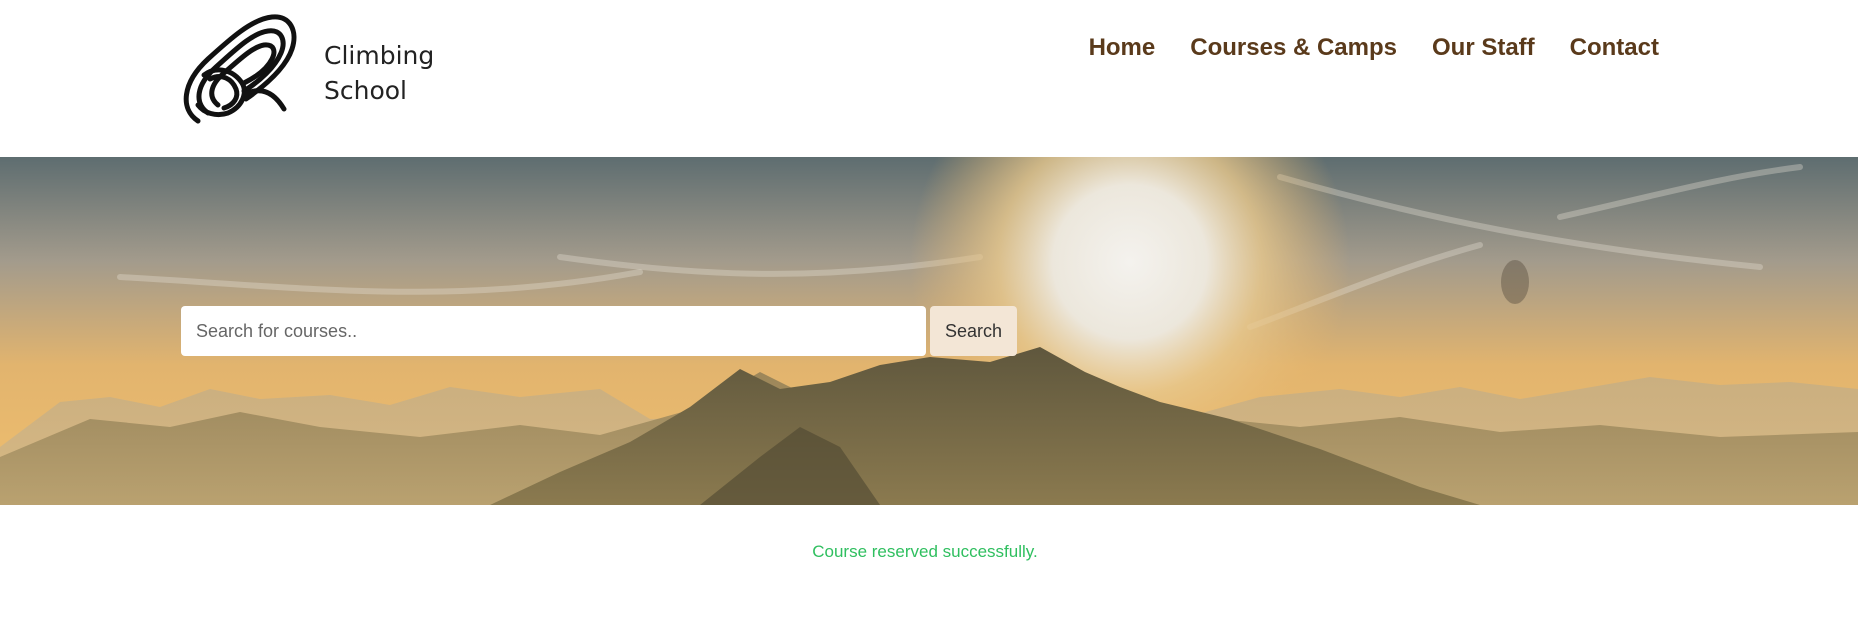 The image size is (1858, 625). I want to click on status-message: Course reserved successfully., so click(925, 551).